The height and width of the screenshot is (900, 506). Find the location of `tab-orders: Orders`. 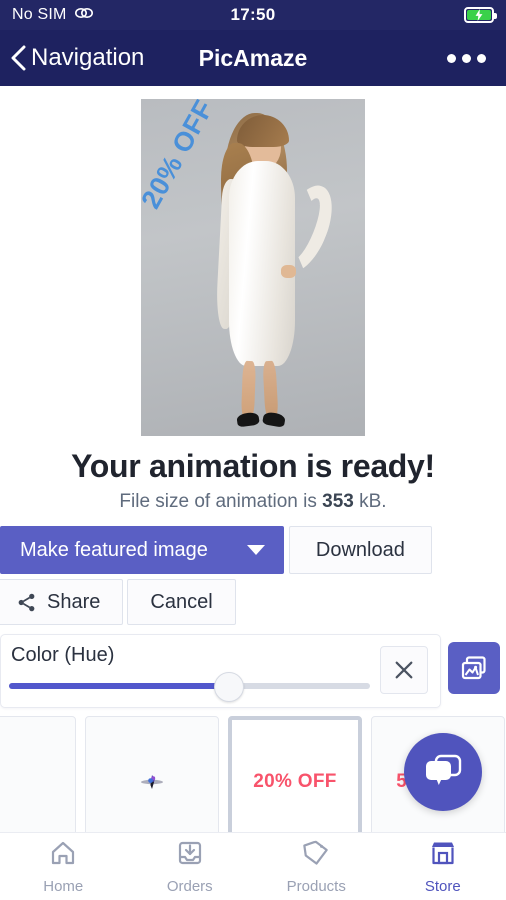

tab-orders: Orders is located at coordinates (190, 866).